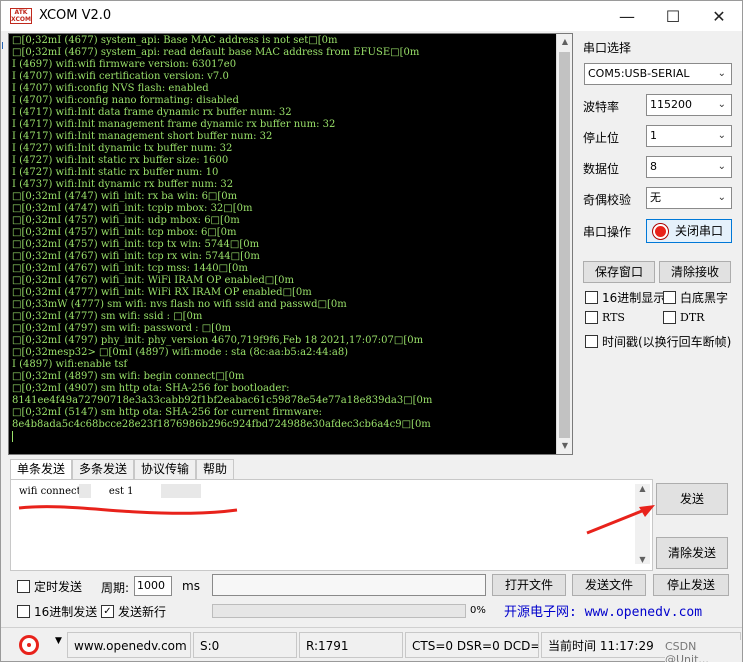 This screenshot has width=743, height=662. I want to click on close-button: ✕, so click(719, 16).